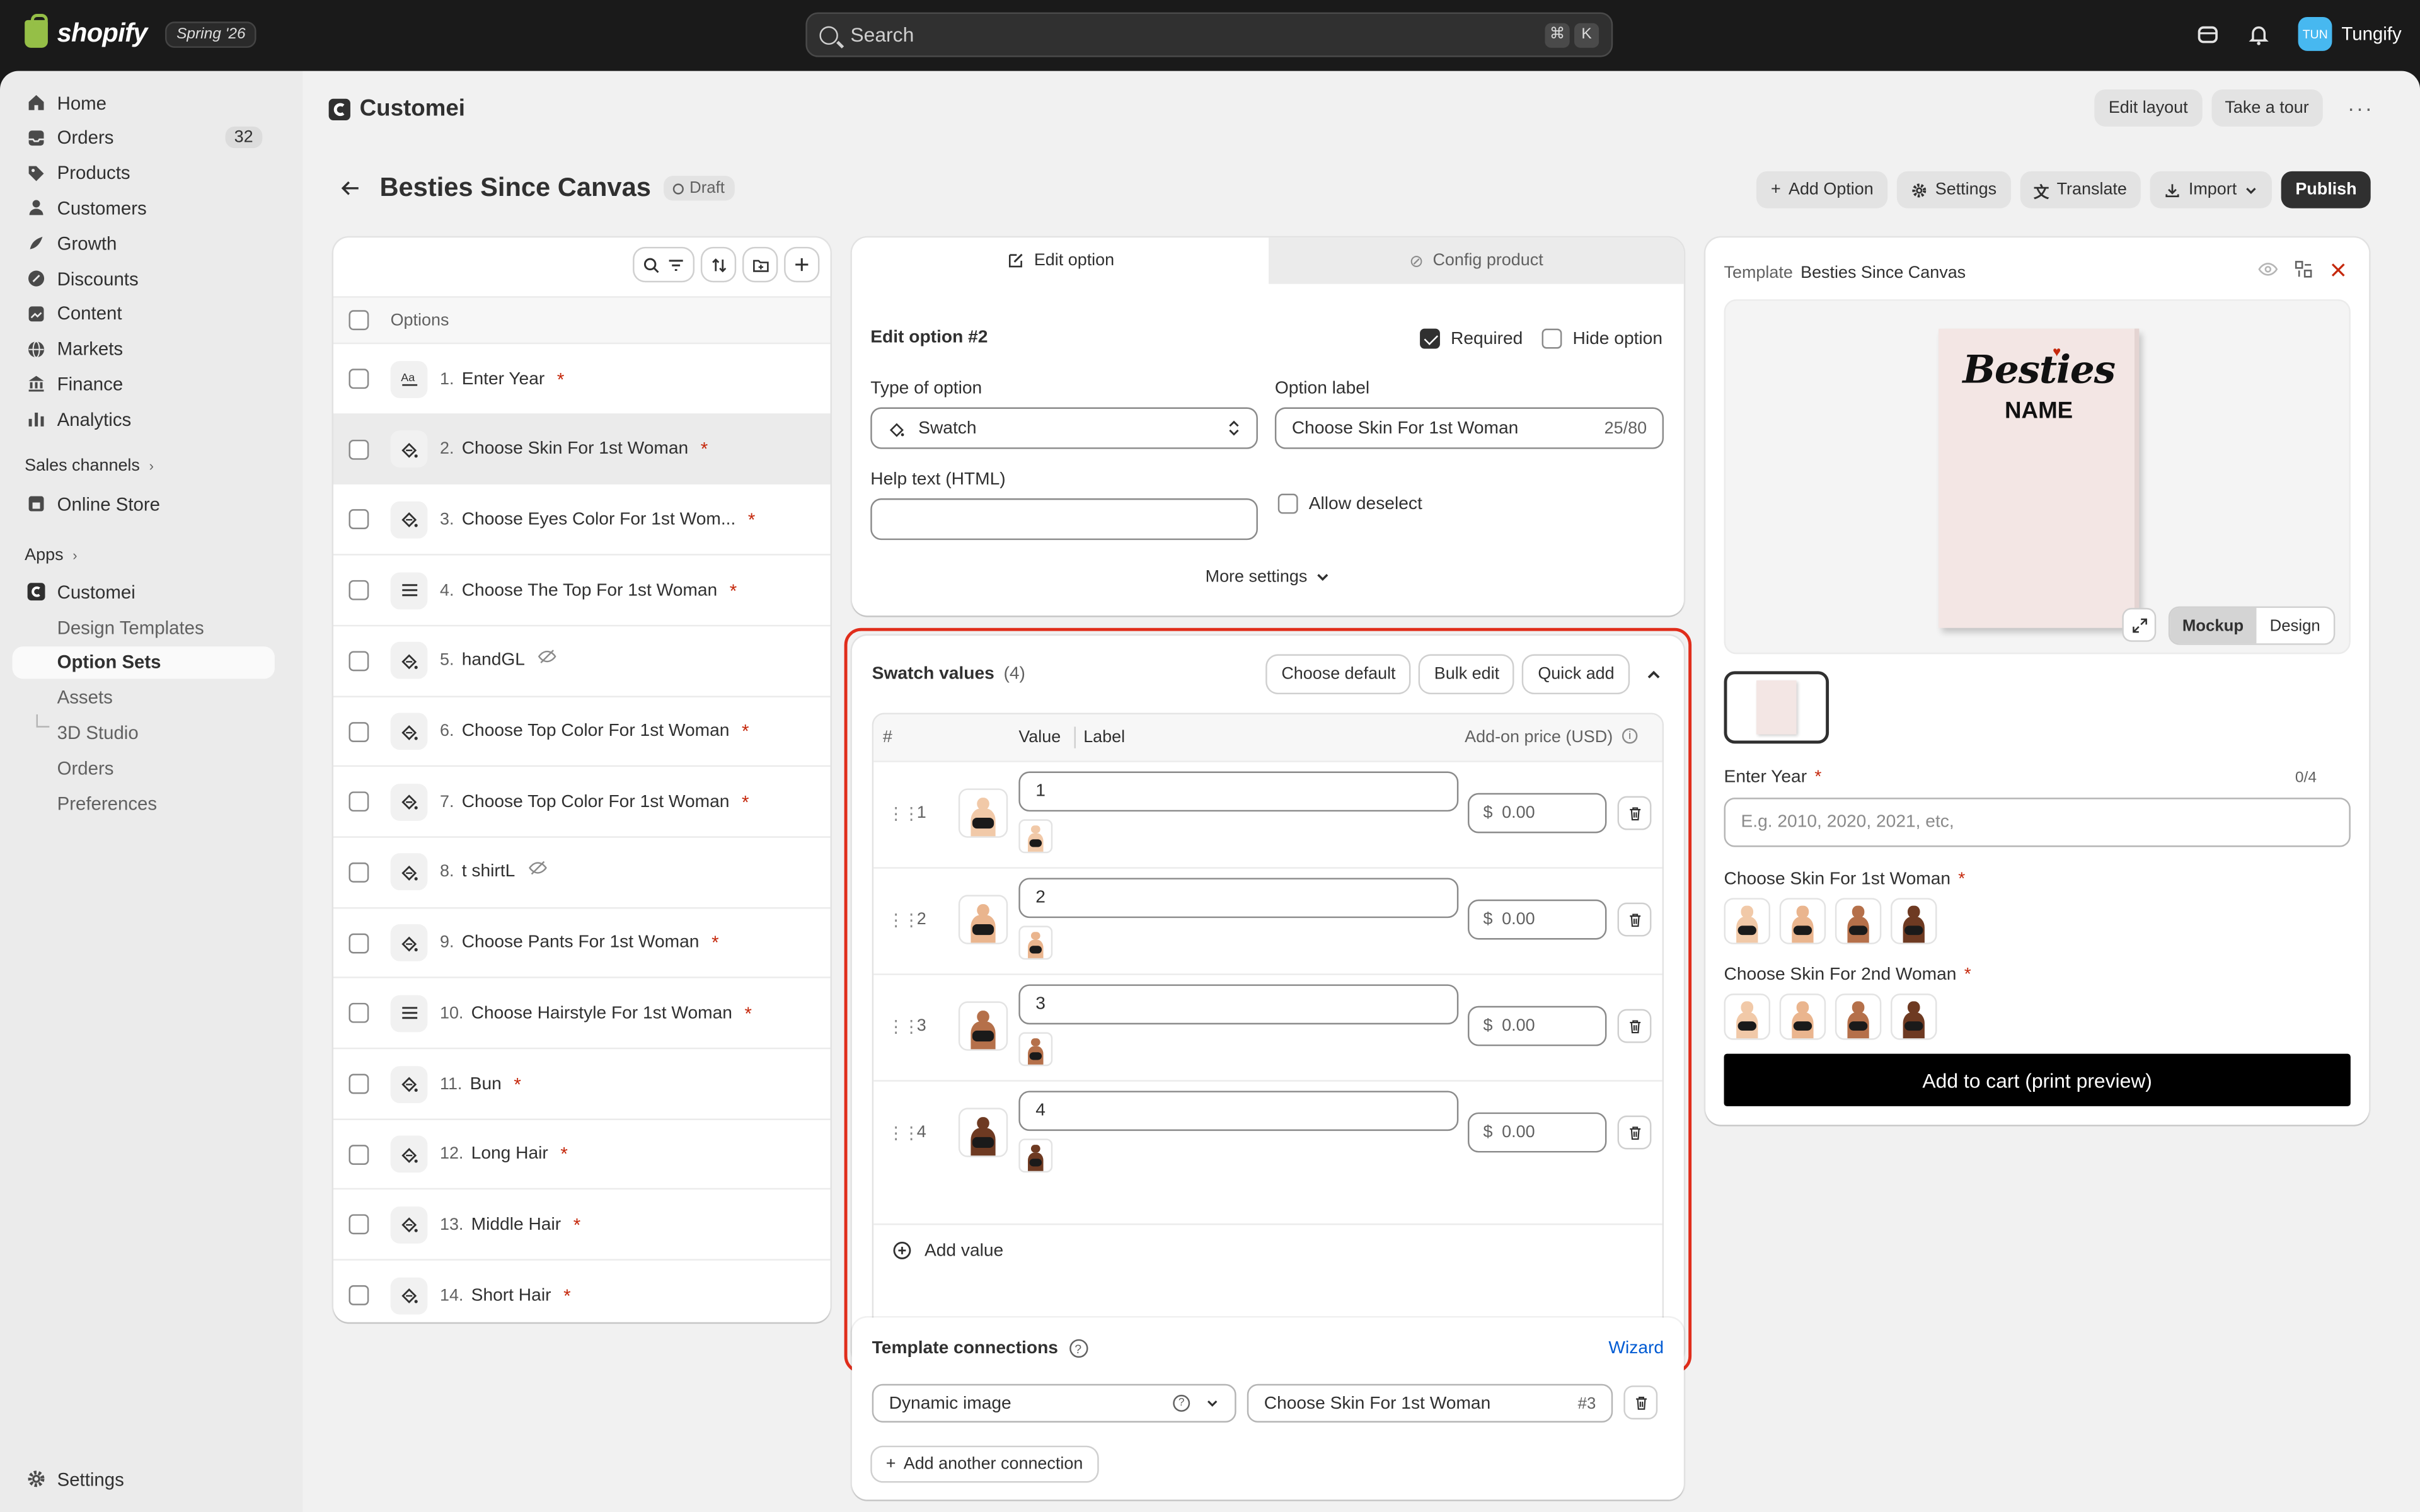  I want to click on option-row: 6. Choose Top Color For 1st Woman *, so click(582, 730).